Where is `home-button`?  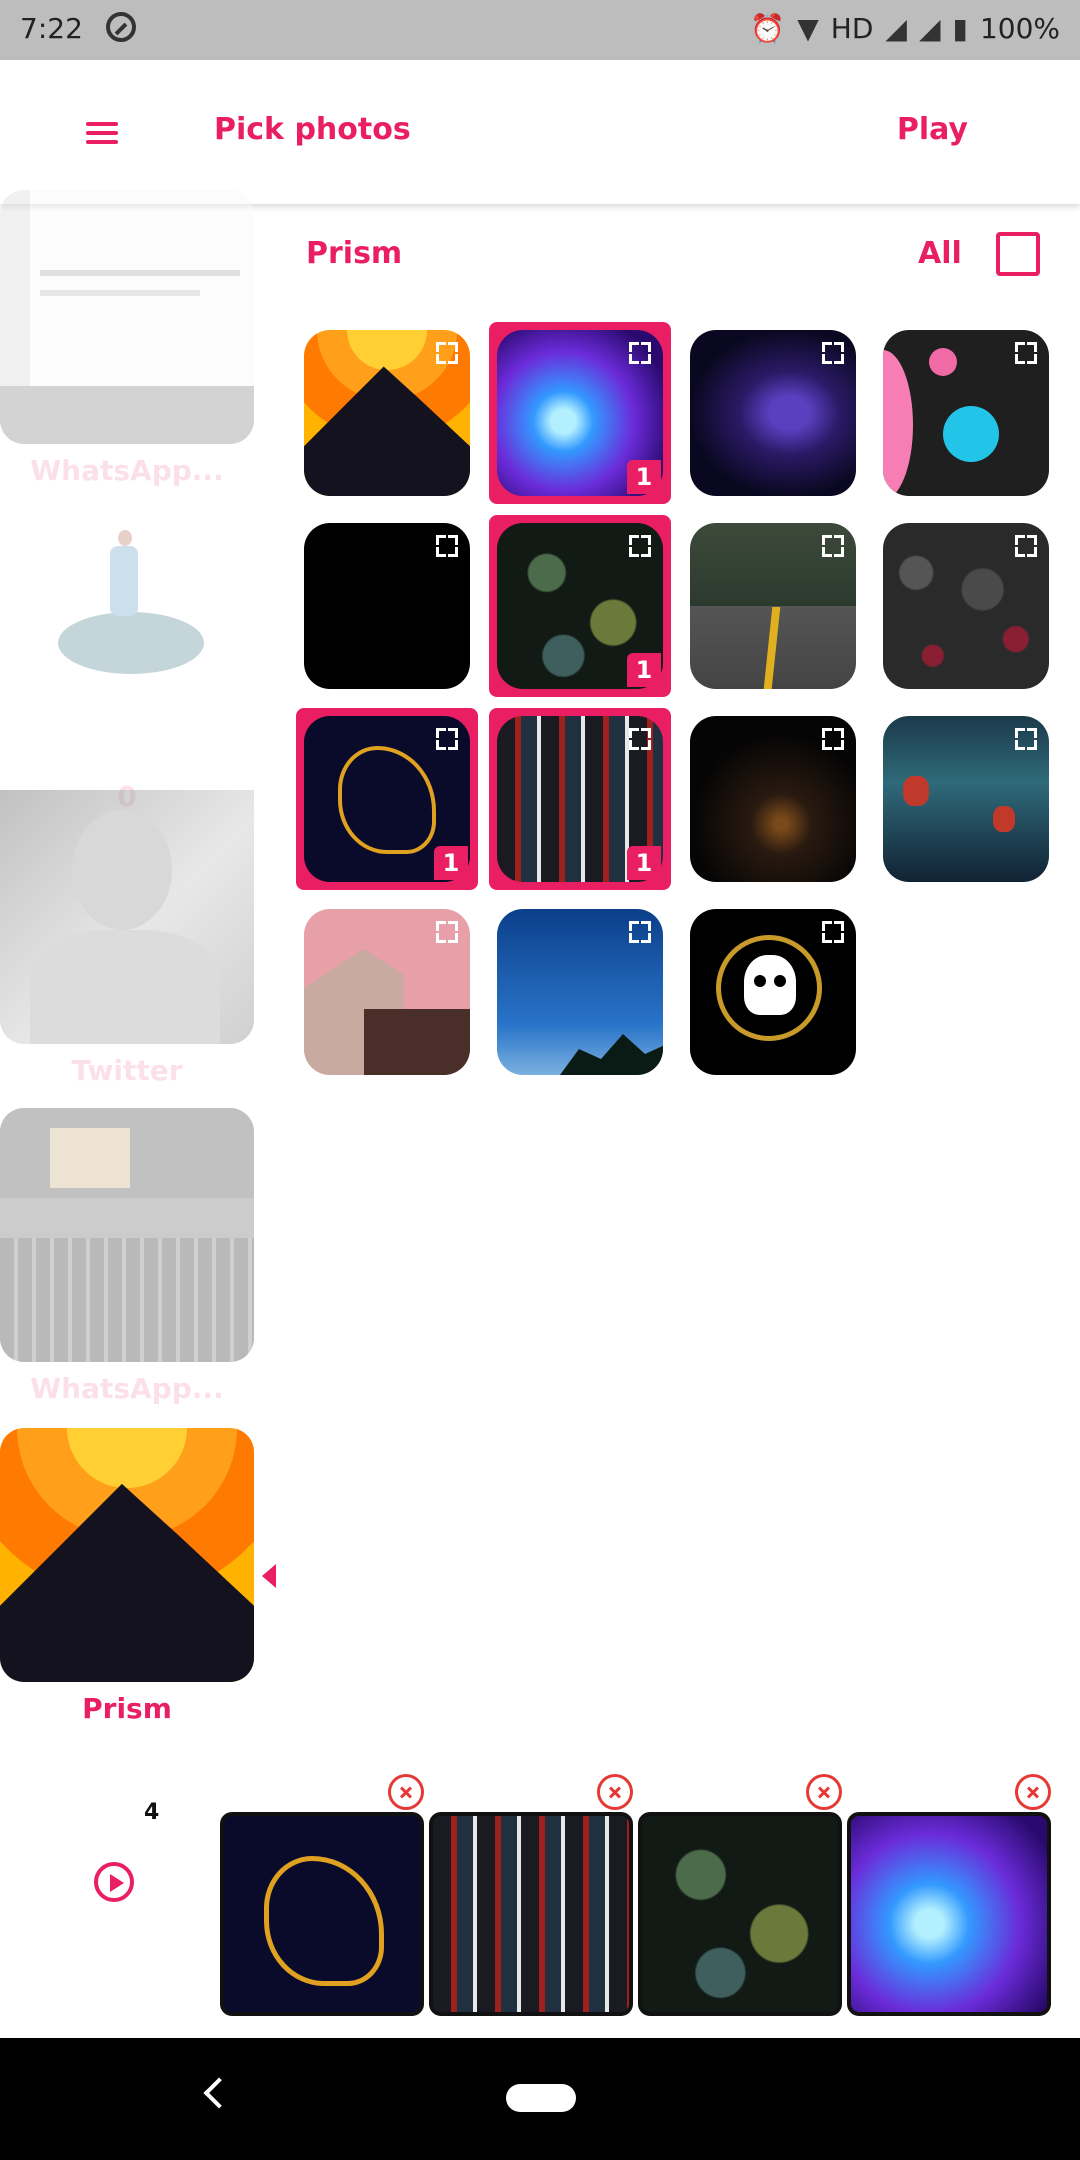
home-button is located at coordinates (541, 2098).